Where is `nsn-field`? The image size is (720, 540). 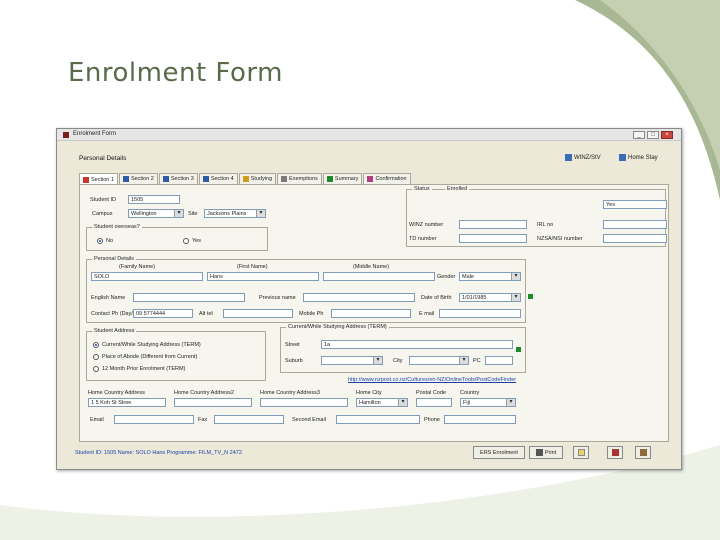 nsn-field is located at coordinates (635, 238).